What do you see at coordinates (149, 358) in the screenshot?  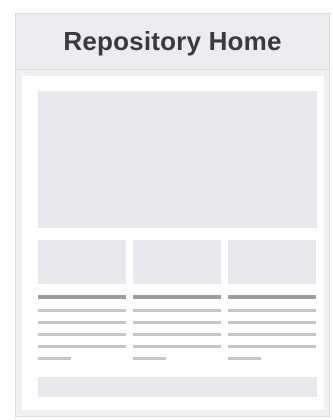 I see `column-2-text-line-short` at bounding box center [149, 358].